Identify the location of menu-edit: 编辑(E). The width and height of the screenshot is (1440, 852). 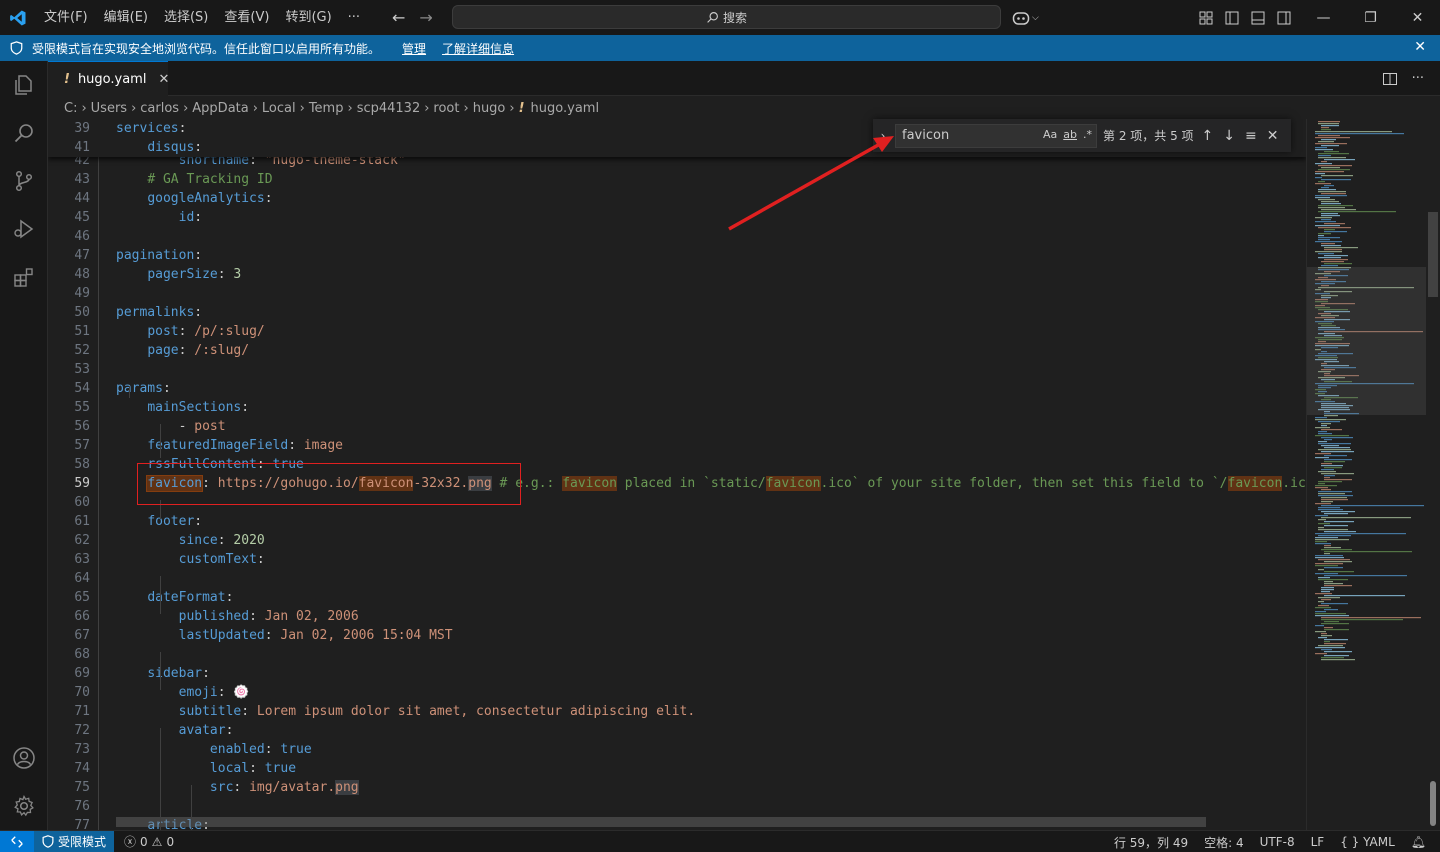
(126, 17).